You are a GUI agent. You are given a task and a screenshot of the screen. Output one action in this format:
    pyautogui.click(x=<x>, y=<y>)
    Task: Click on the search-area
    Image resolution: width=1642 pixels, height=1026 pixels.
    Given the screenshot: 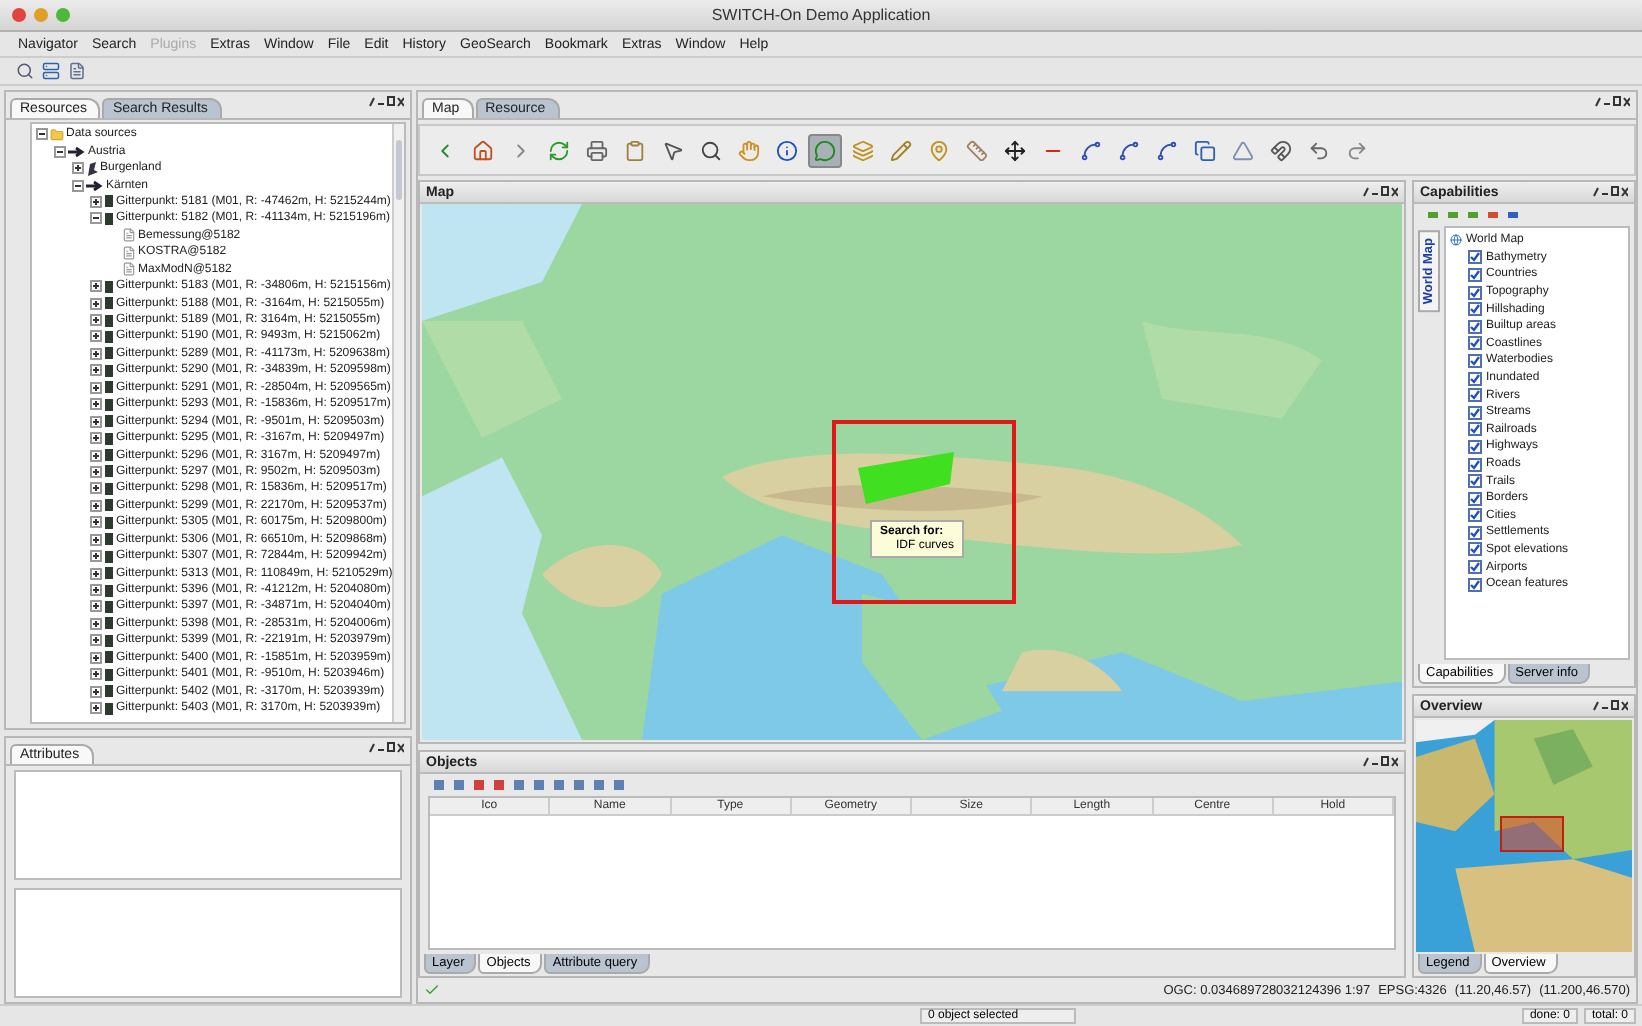 What is the action you would take?
    pyautogui.click(x=908, y=478)
    